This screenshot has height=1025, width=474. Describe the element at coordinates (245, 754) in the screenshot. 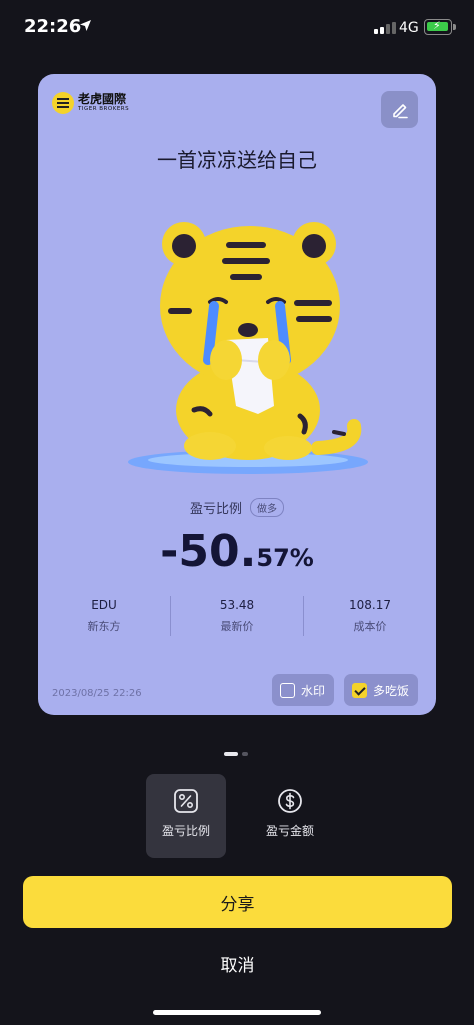

I see `page-dot` at that location.